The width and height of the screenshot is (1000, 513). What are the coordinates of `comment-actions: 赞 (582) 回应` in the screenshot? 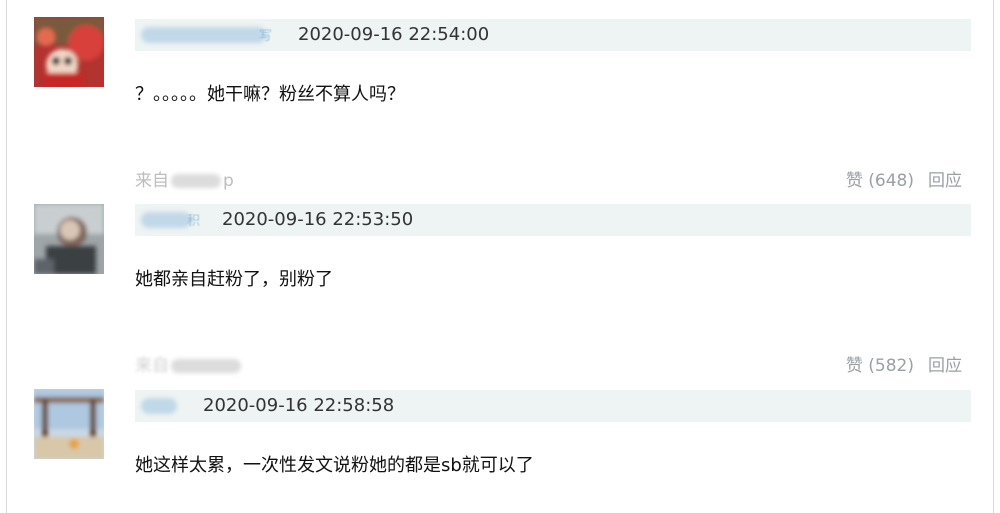 It's located at (897, 363).